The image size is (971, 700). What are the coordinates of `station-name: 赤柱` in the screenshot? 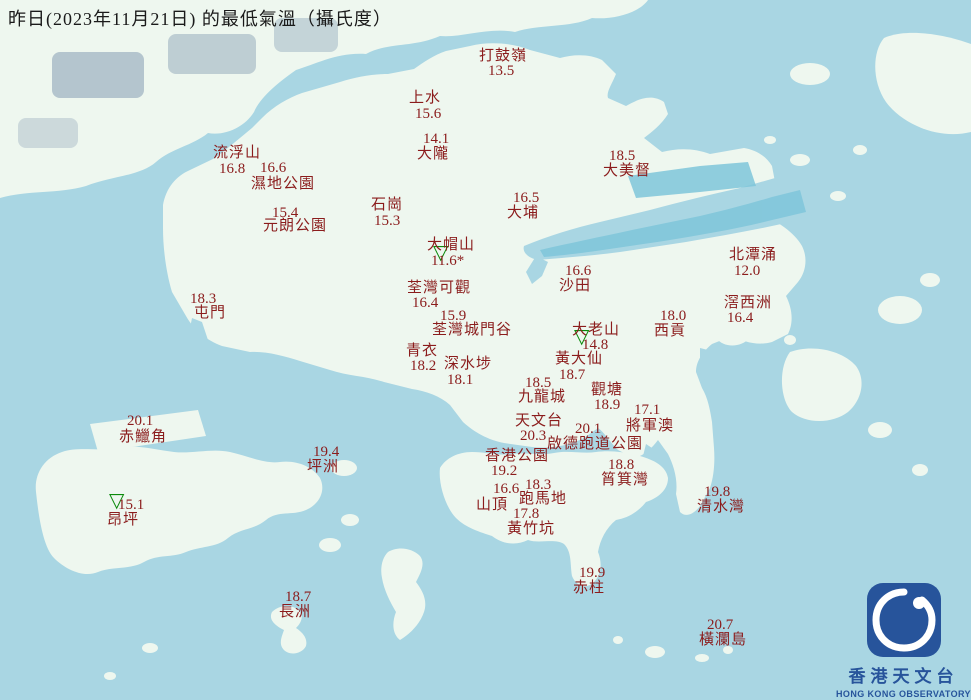 It's located at (589, 588).